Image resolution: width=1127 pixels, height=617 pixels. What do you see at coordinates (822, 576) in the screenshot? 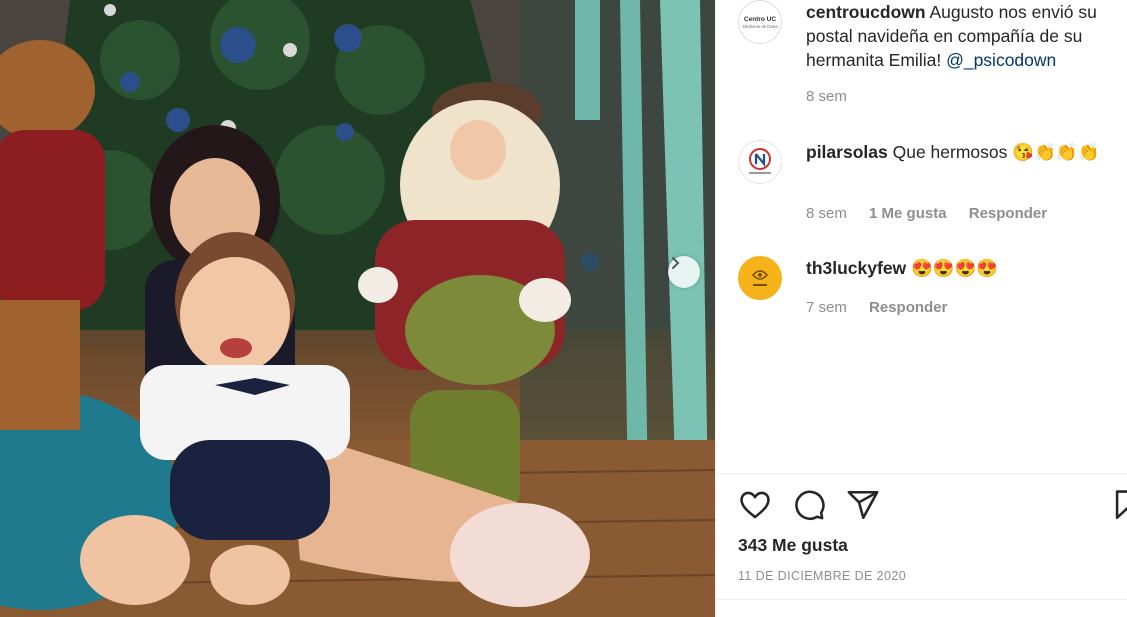
I see `post-date: 11 DE DICIEMBRE DE 2020` at bounding box center [822, 576].